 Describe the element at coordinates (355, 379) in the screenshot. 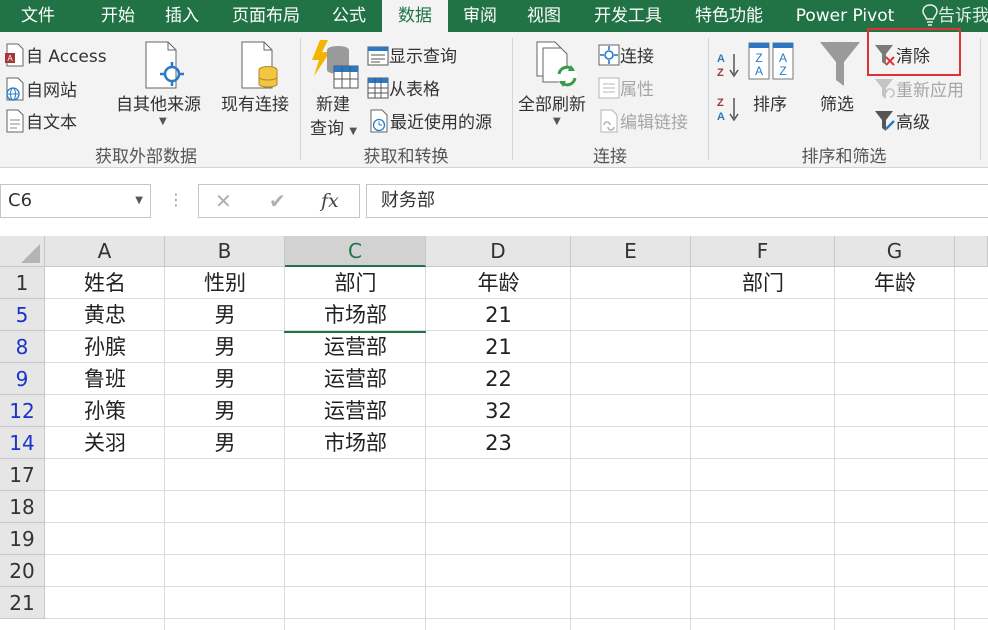

I see `cell-c9: 运营部` at that location.